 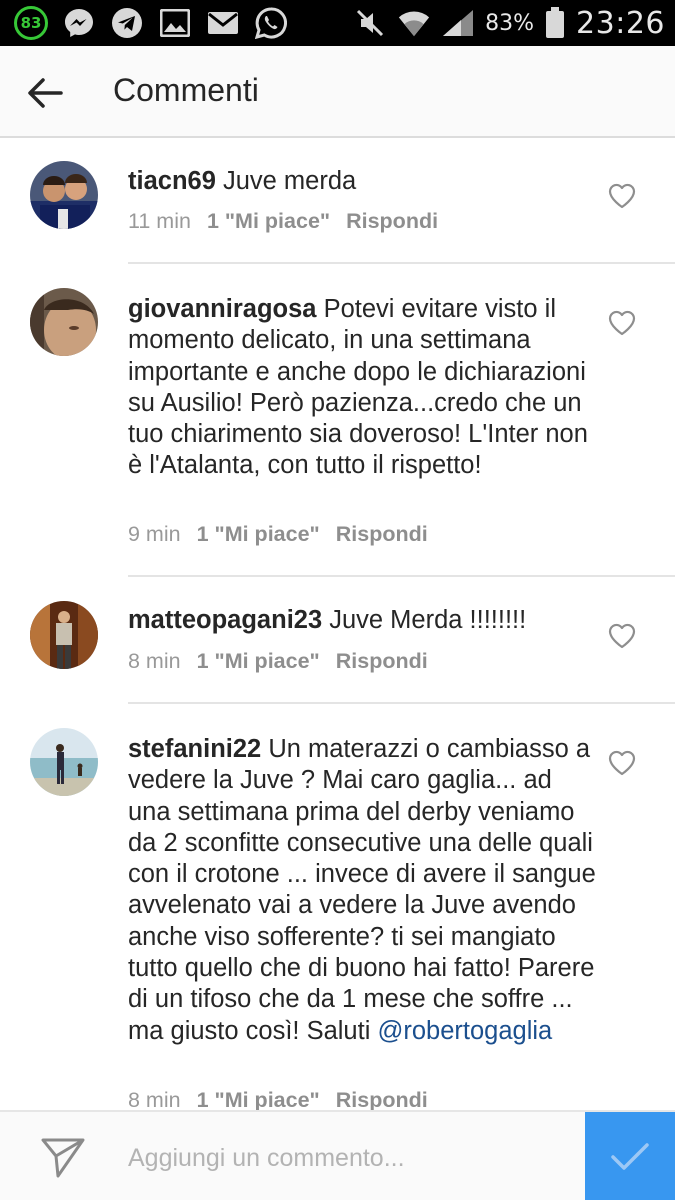 I want to click on comment-time: 11 min, so click(x=159, y=221).